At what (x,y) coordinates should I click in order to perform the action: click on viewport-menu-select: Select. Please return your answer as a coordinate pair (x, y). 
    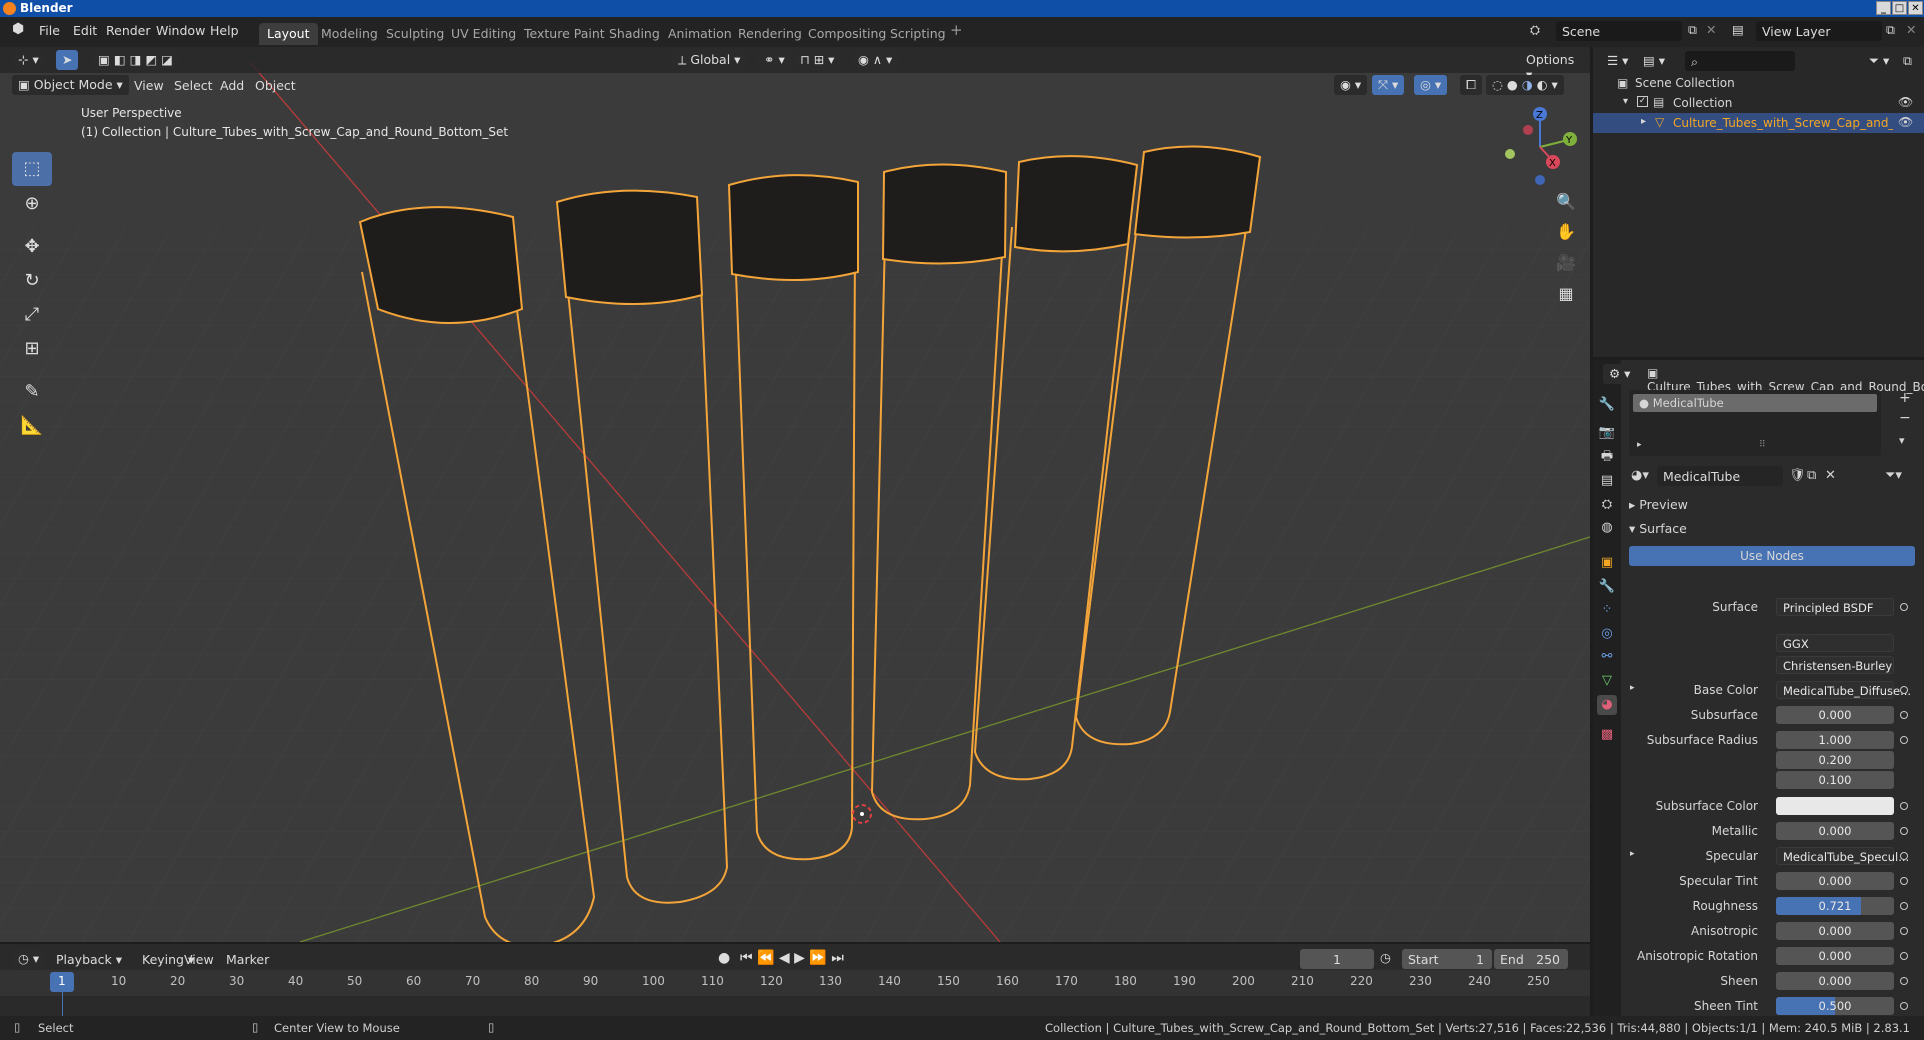
    Looking at the image, I should click on (193, 85).